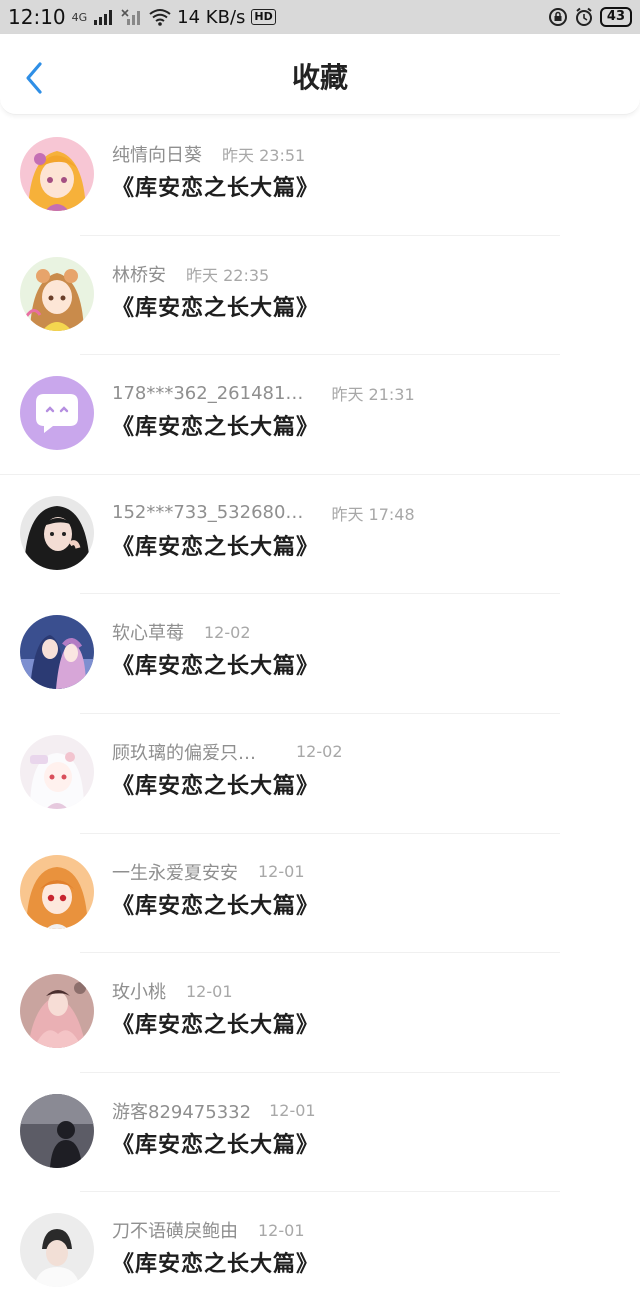 This screenshot has height=1312, width=640. Describe the element at coordinates (175, 873) in the screenshot. I see `item-username: 一生永爱夏安安` at that location.